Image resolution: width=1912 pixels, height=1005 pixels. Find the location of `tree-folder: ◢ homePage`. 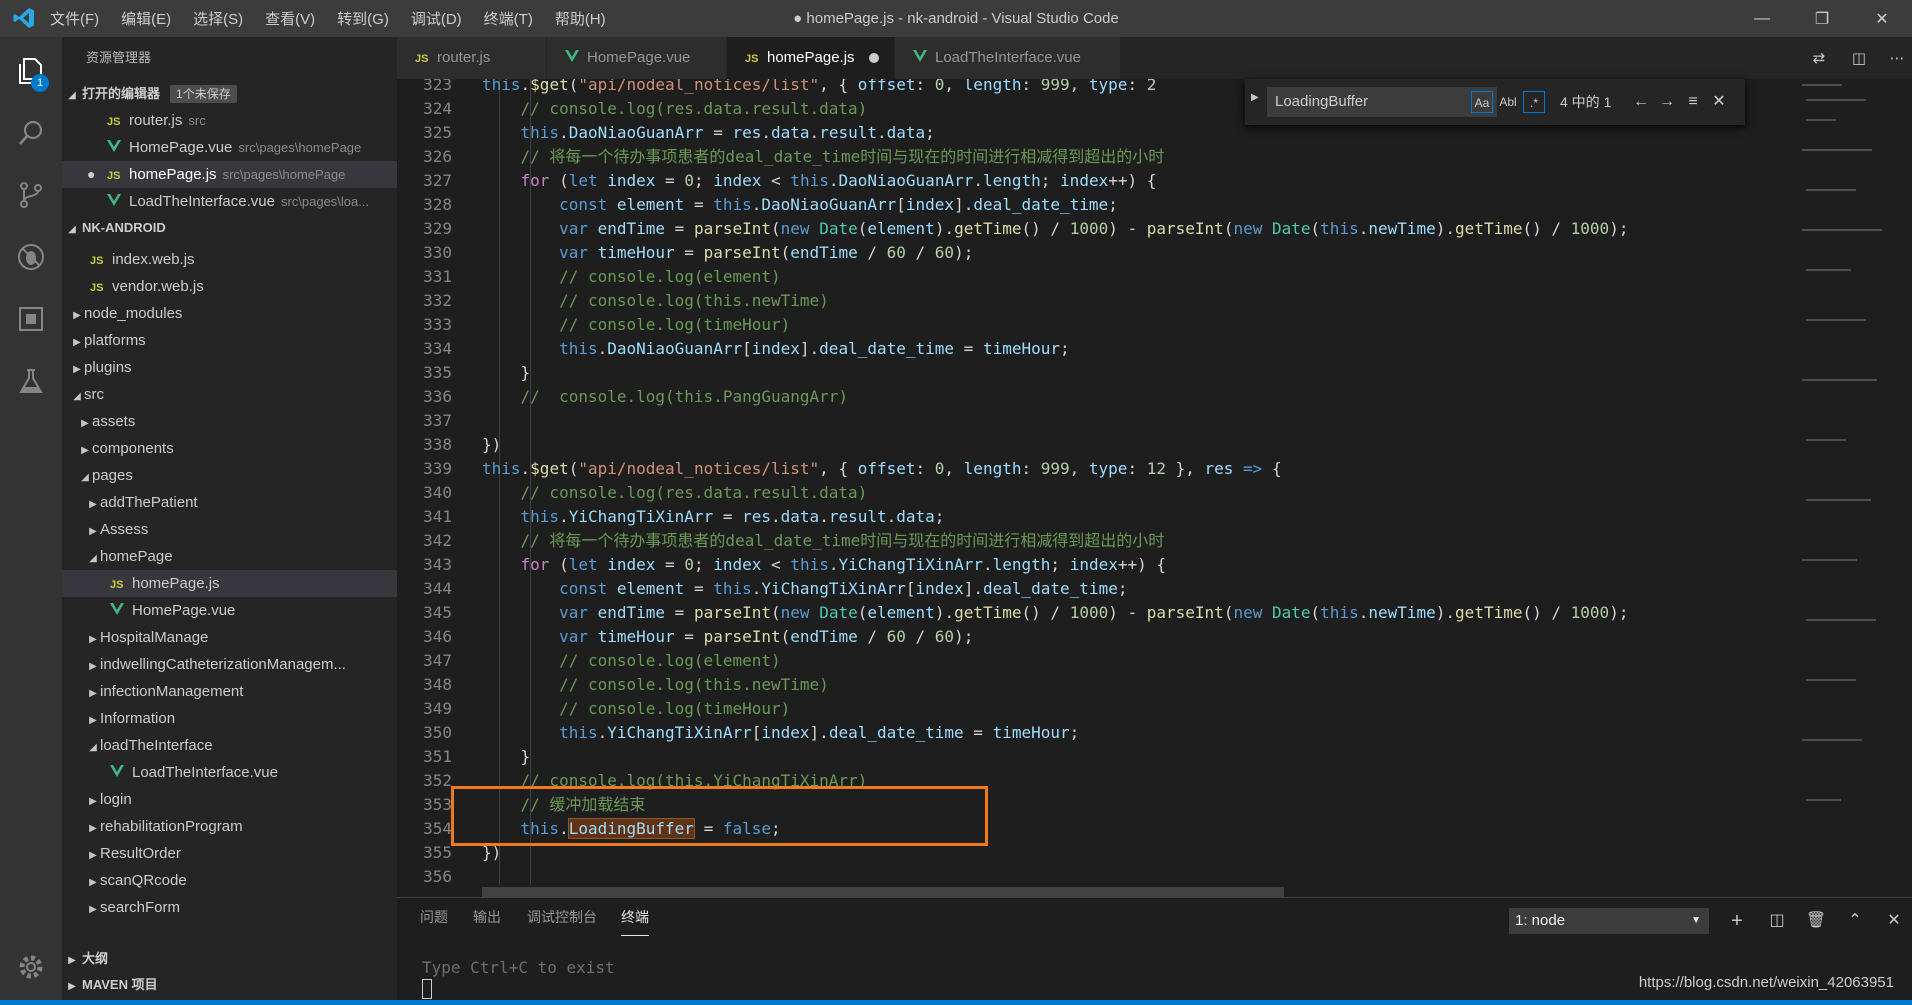

tree-folder: ◢ homePage is located at coordinates (229, 556).